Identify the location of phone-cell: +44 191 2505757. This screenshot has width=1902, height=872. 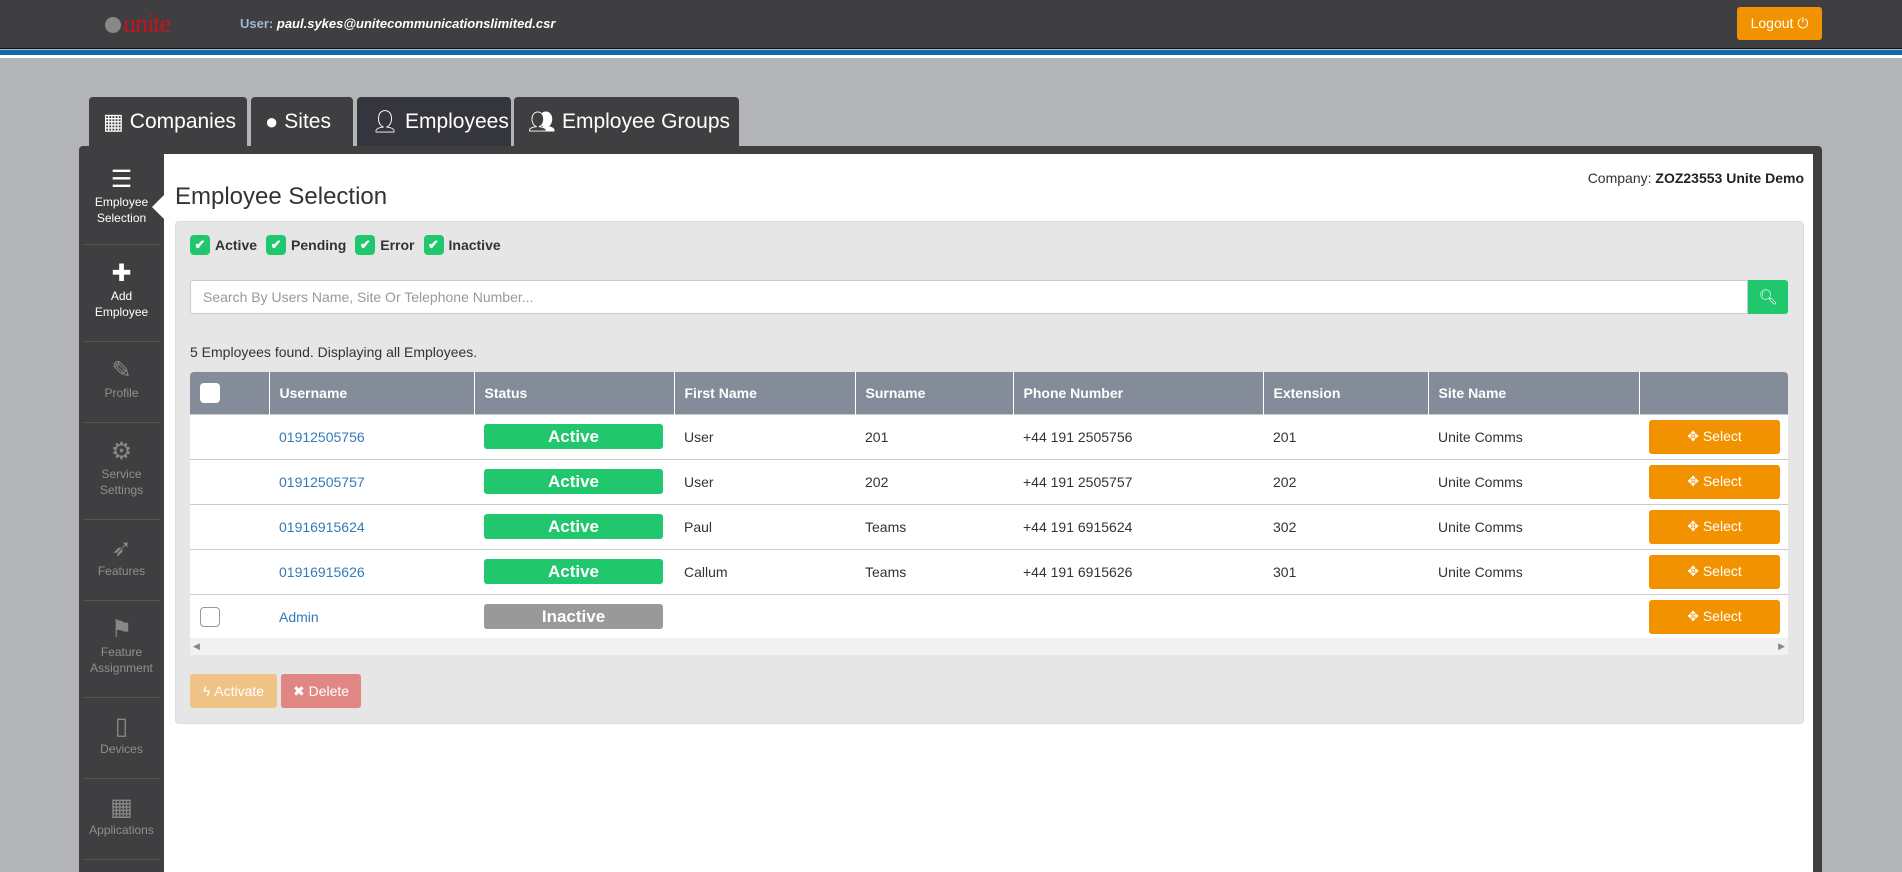
(1138, 481).